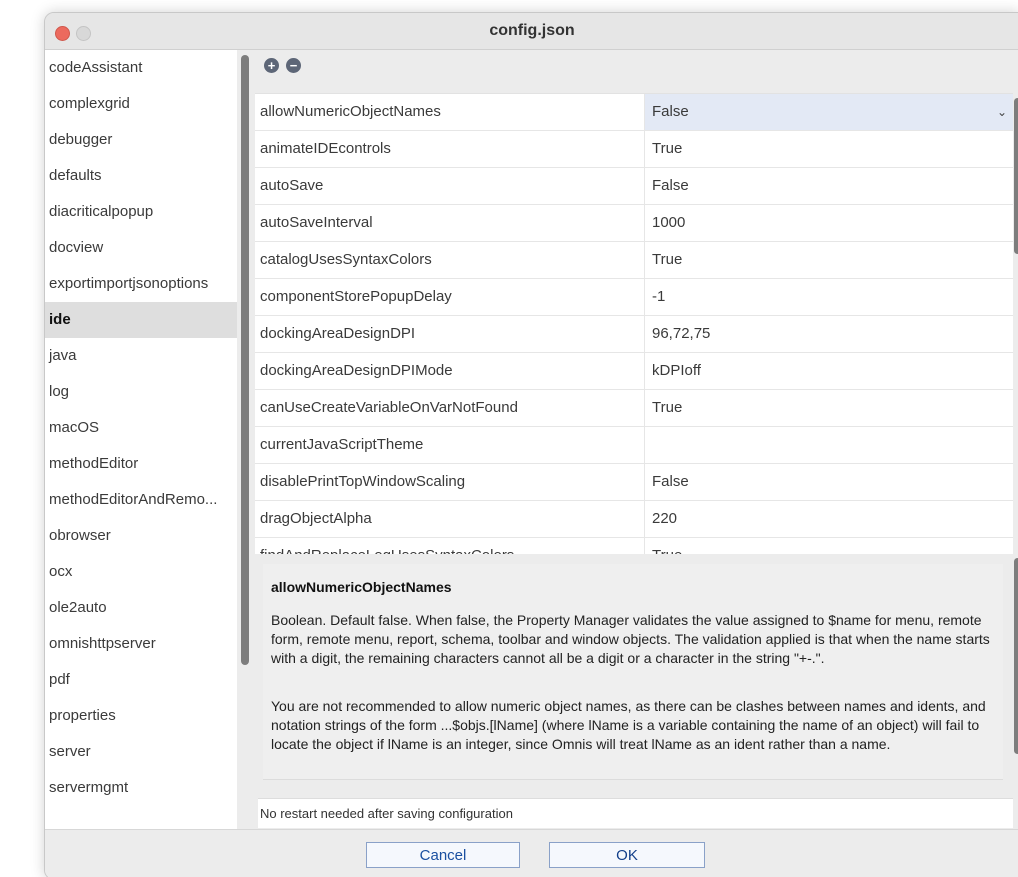 The width and height of the screenshot is (1018, 877). I want to click on property-name-cell: catalogUsesSyntaxColors, so click(450, 260).